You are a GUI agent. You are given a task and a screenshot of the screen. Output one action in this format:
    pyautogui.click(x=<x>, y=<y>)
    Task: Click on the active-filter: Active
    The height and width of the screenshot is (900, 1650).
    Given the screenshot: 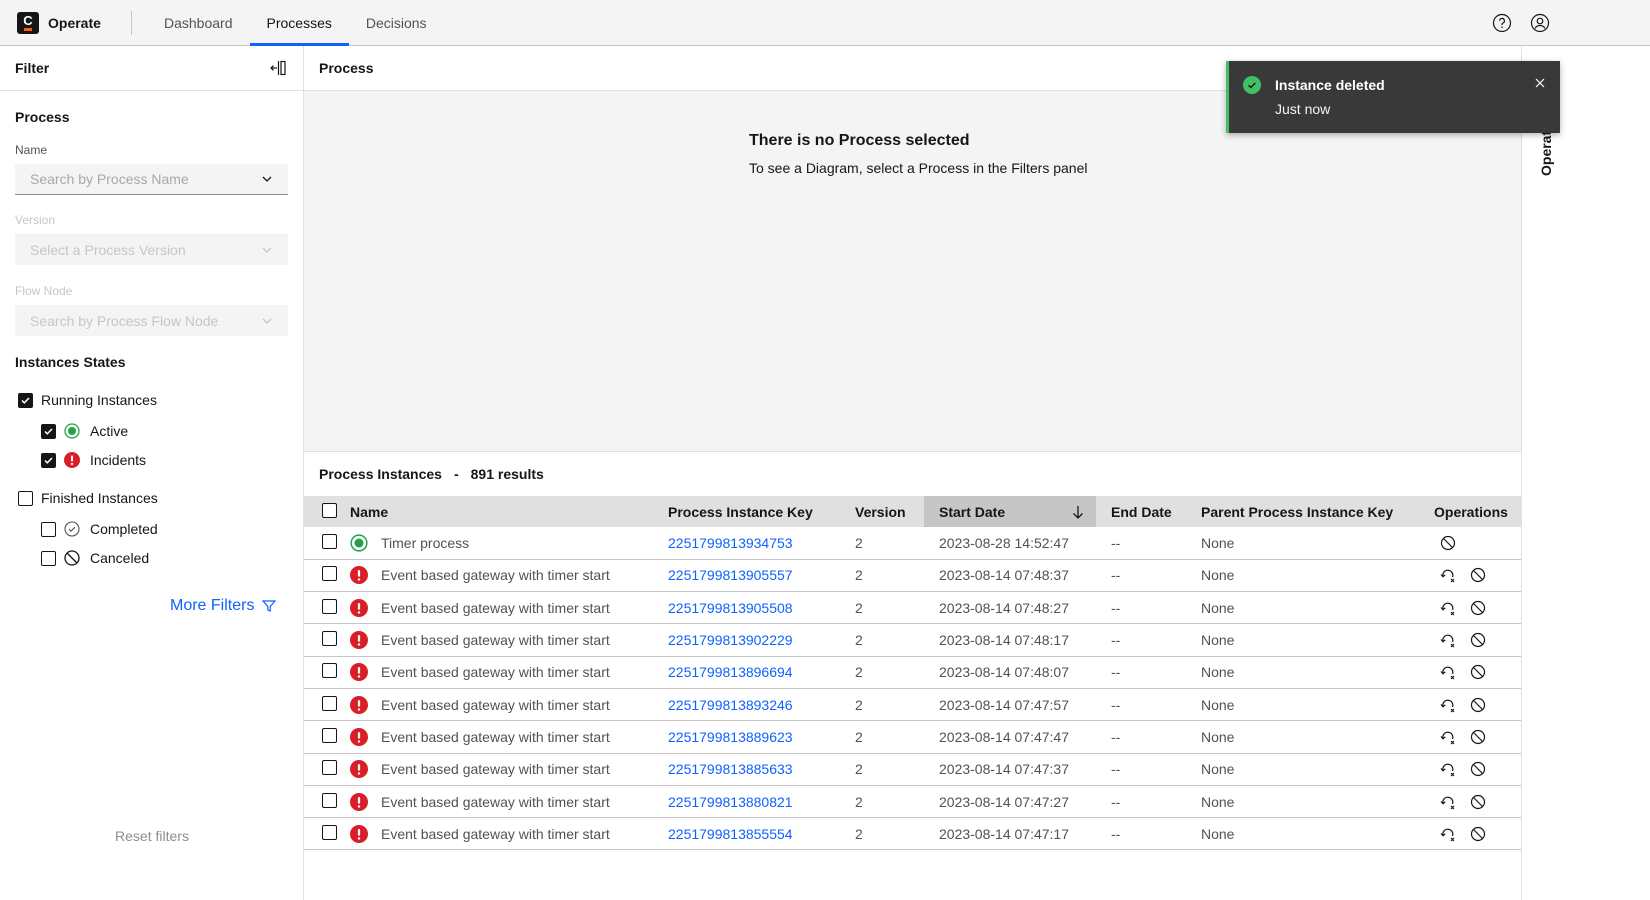 What is the action you would take?
    pyautogui.click(x=151, y=431)
    